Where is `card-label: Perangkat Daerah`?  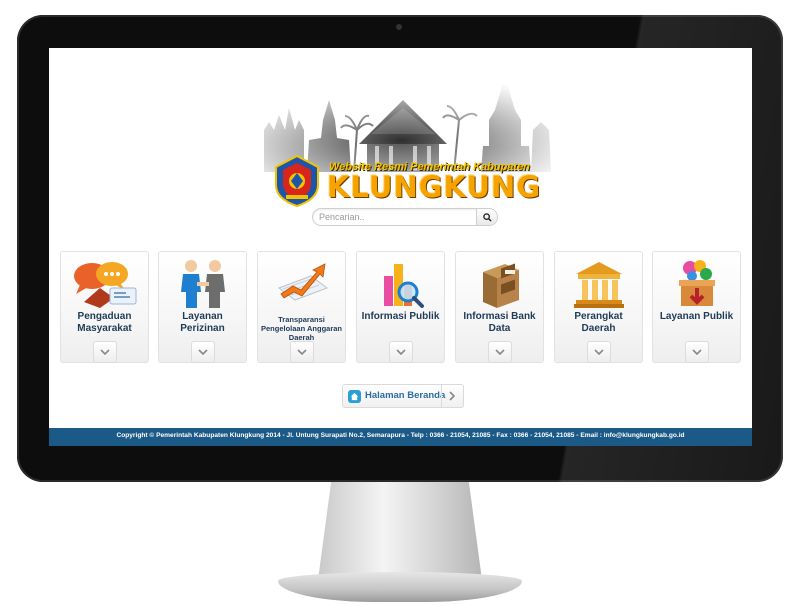
card-label: Perangkat Daerah is located at coordinates (598, 322).